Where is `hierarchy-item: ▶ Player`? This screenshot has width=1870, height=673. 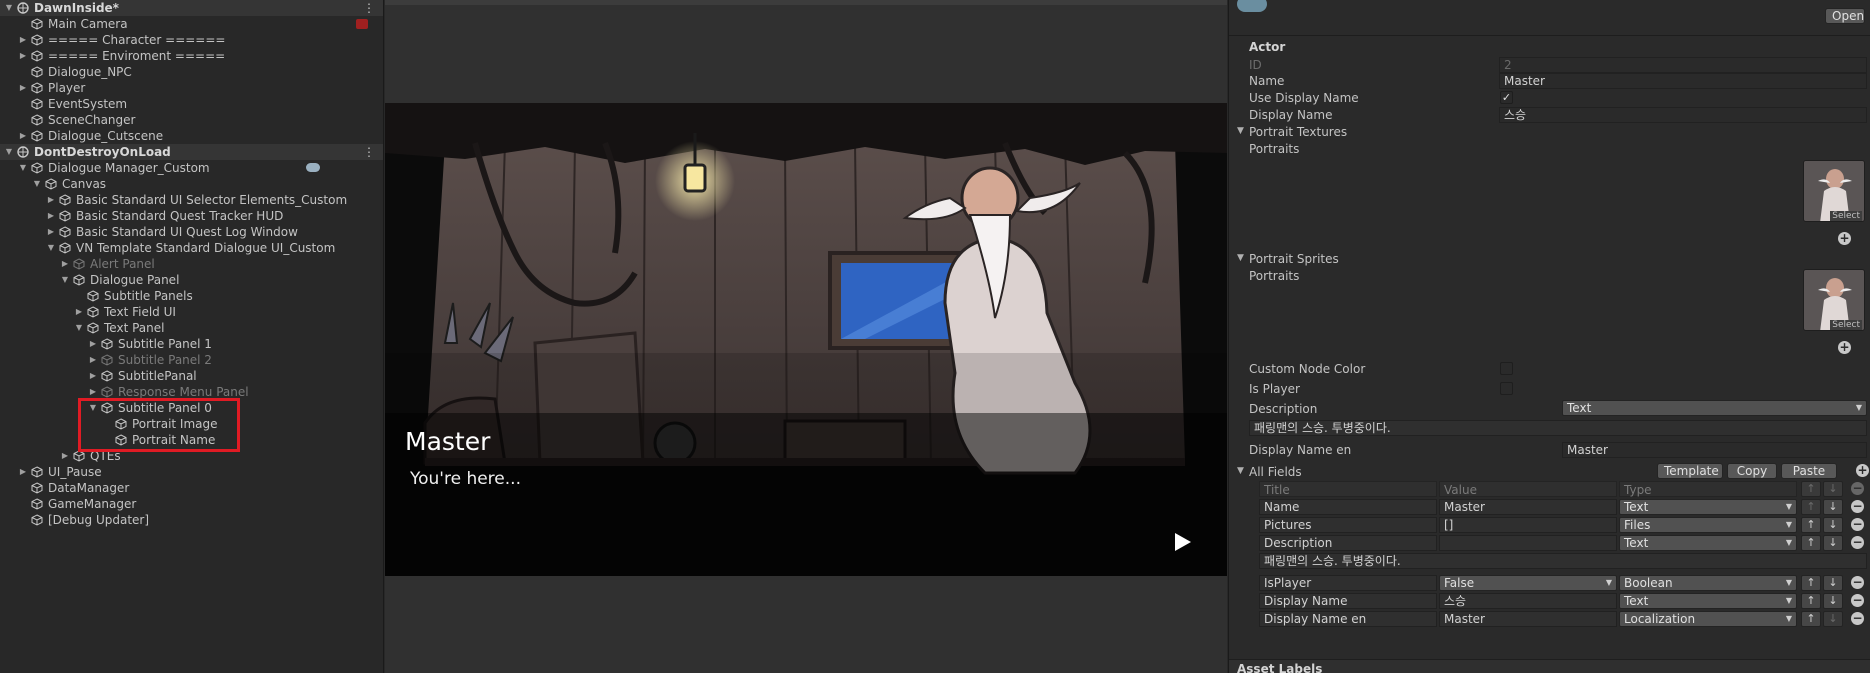
hierarchy-item: ▶ Player is located at coordinates (191, 88).